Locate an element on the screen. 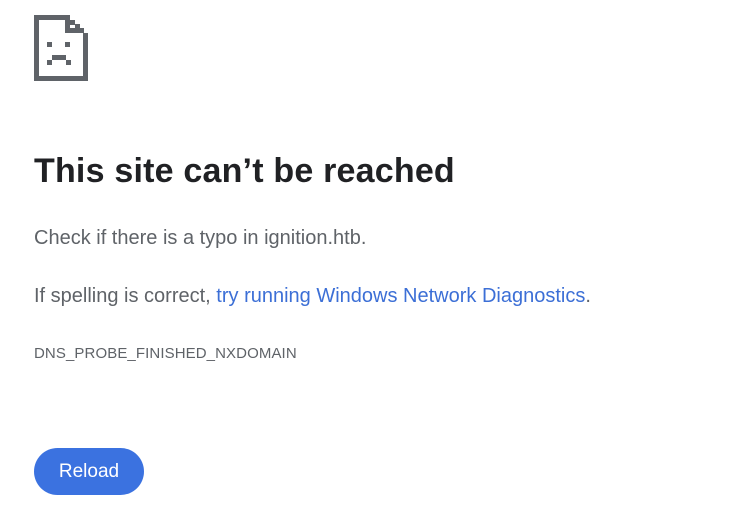  network-diagnostics-link: try running Windows Network Diagnostics is located at coordinates (400, 296).